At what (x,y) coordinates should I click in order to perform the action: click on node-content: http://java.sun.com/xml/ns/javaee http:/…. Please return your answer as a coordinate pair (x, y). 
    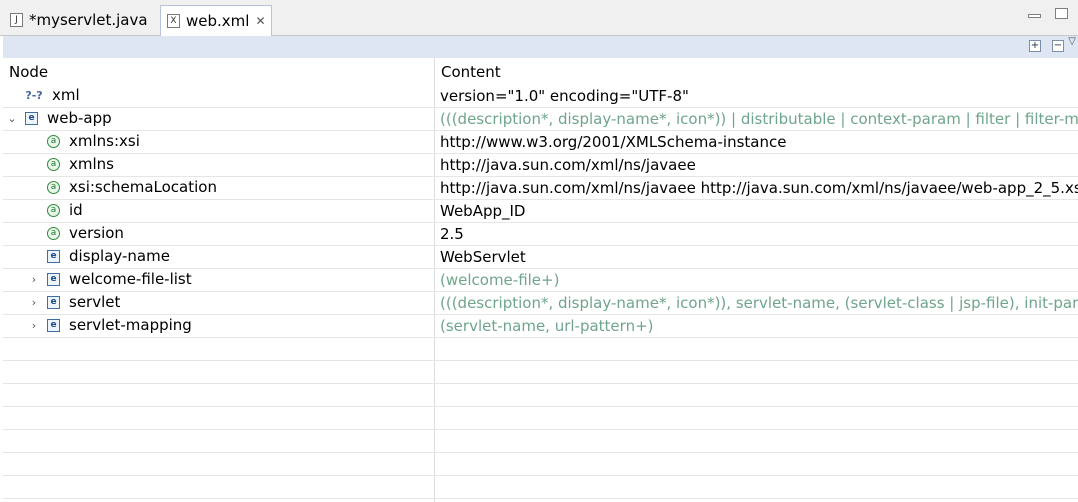
    Looking at the image, I should click on (759, 188).